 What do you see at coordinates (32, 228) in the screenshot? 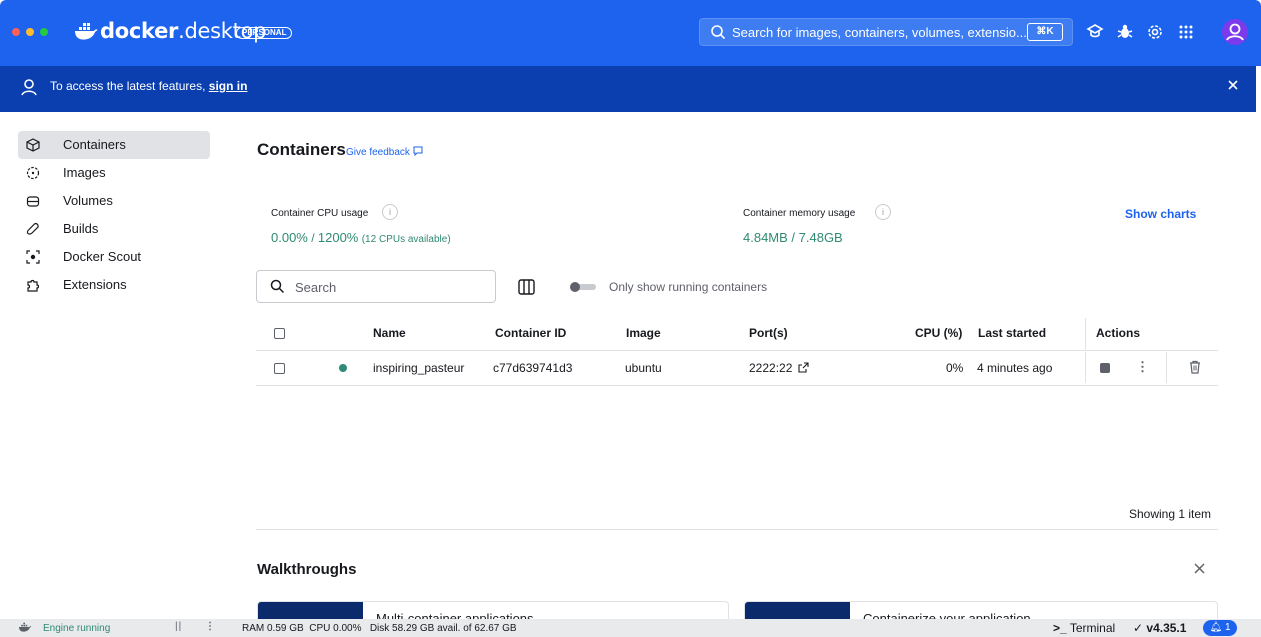
I see `build-icon` at bounding box center [32, 228].